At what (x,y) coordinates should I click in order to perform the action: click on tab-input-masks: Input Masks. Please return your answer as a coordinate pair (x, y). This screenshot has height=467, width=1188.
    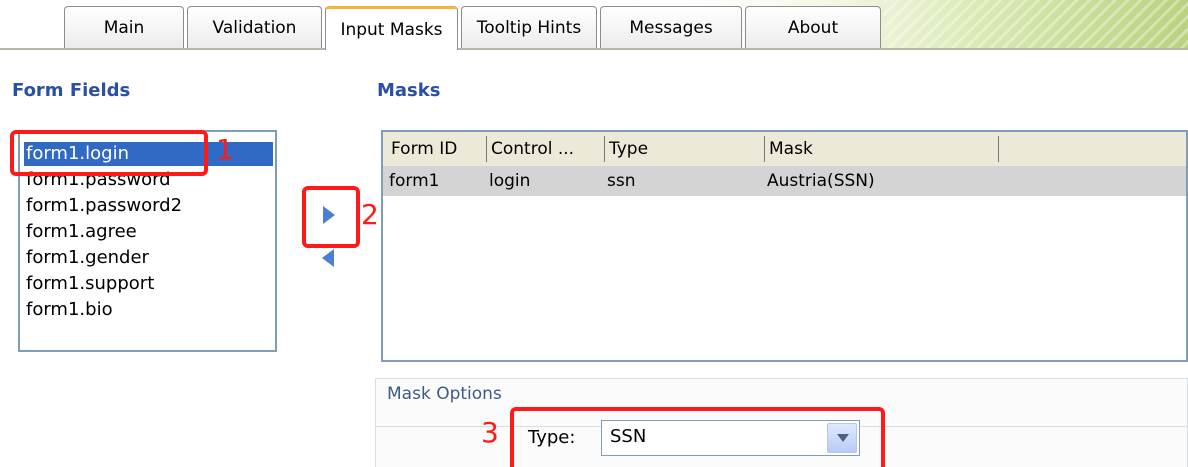
    Looking at the image, I should click on (391, 28).